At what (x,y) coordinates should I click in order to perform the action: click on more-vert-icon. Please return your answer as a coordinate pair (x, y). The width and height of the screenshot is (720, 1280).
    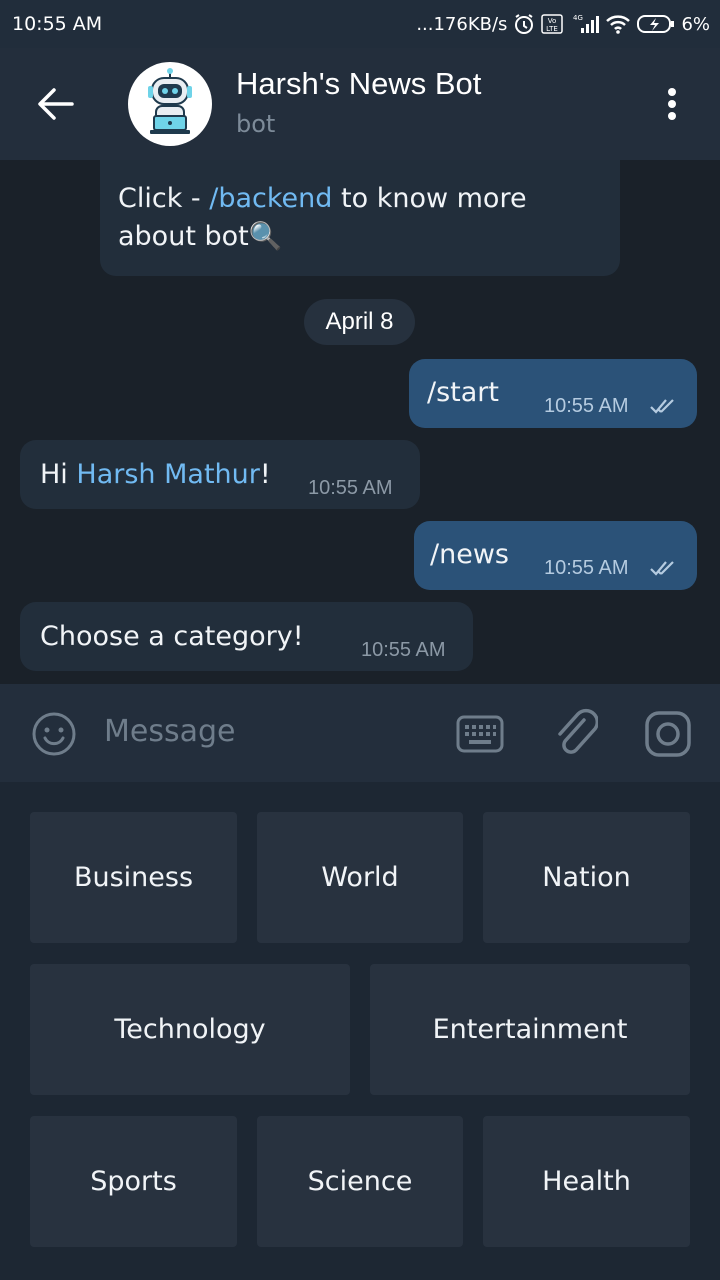
    Looking at the image, I should click on (672, 104).